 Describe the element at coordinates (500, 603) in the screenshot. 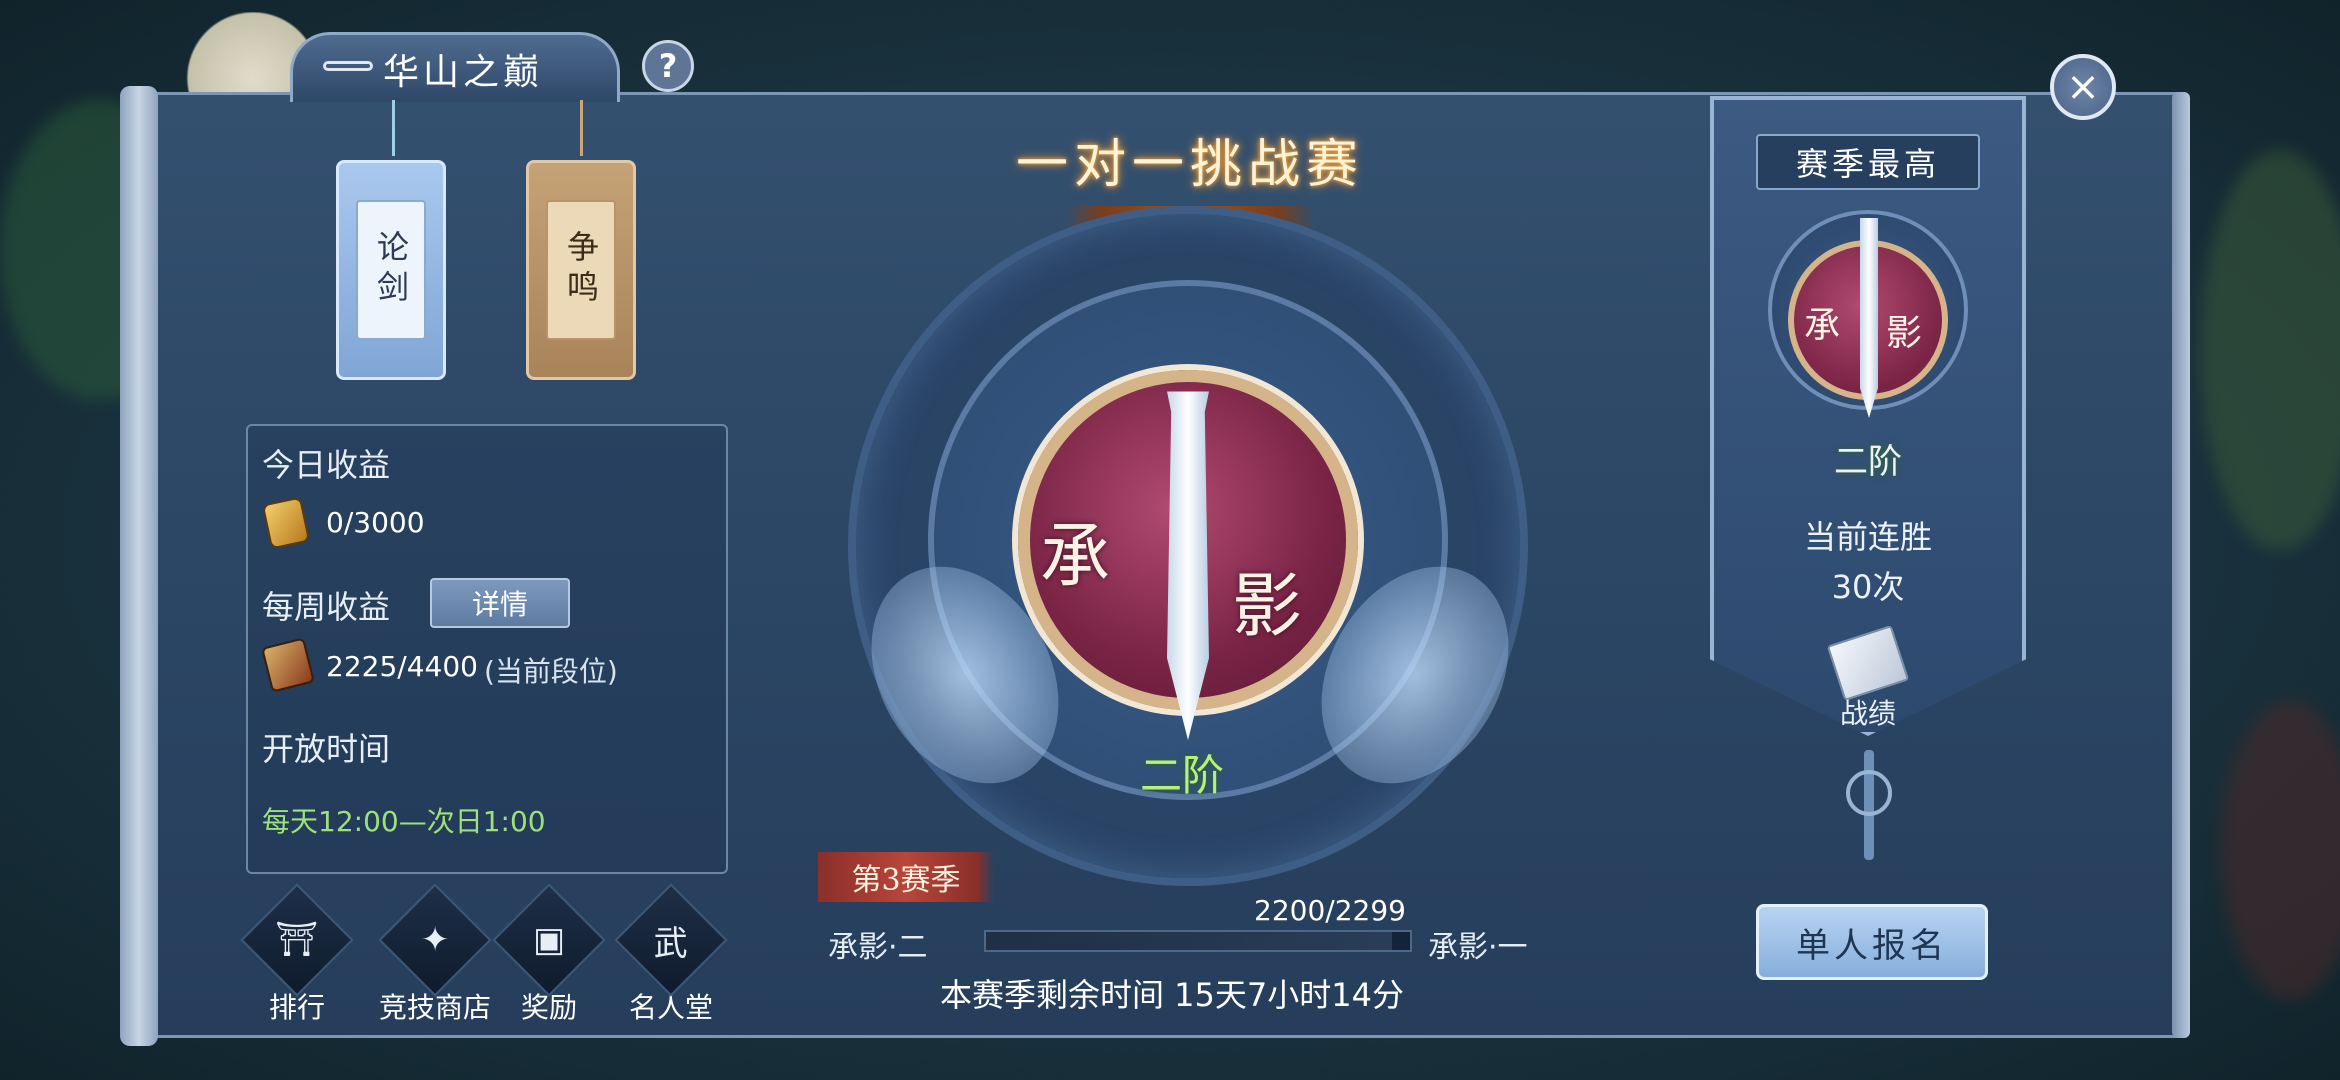

I see `detail-button: 详情` at that location.